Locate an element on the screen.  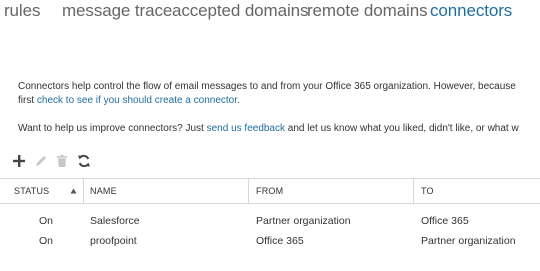
column-status: STATUS is located at coordinates (31, 191).